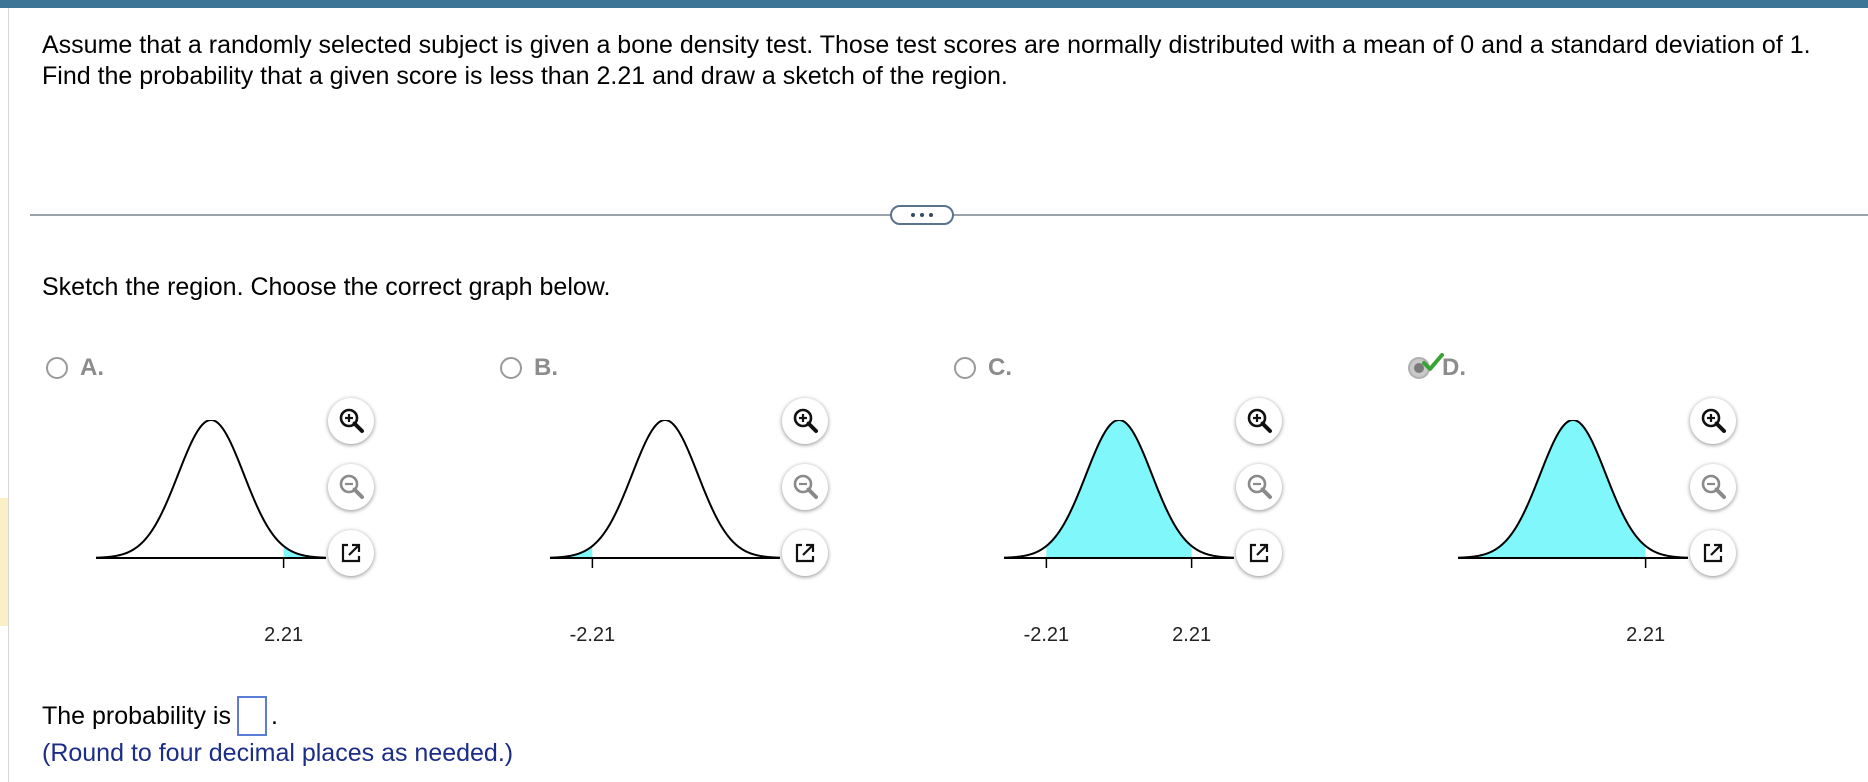 This screenshot has height=782, width=1868. I want to click on option-a-radio-group: A., so click(75, 368).